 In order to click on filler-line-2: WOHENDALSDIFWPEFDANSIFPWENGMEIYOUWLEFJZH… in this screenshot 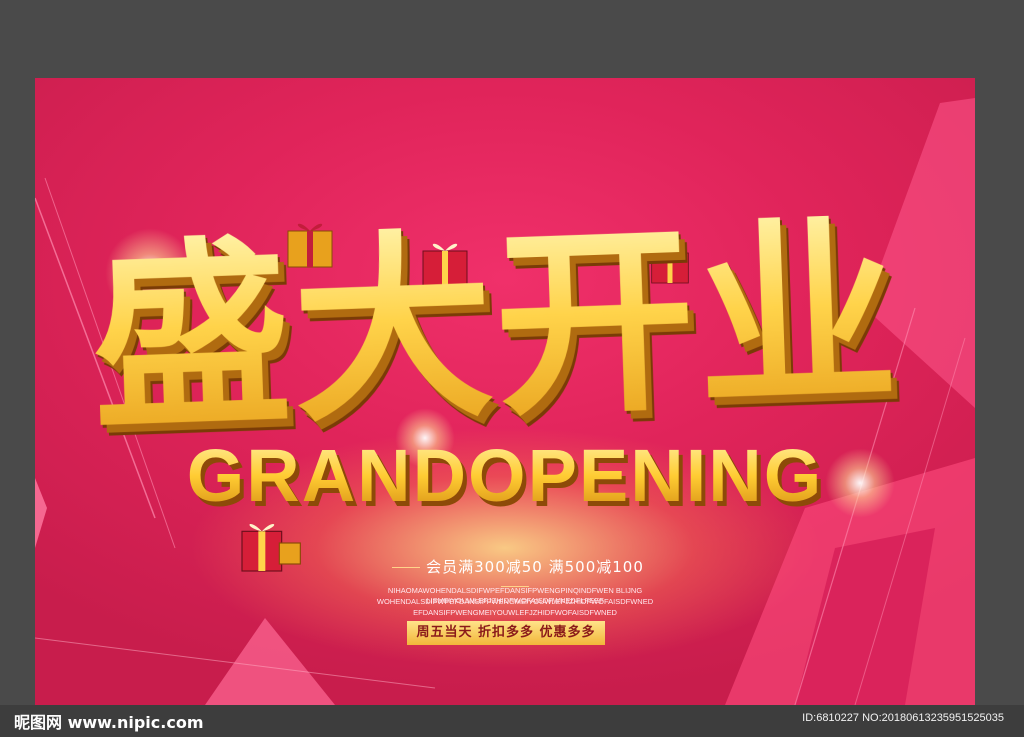, I will do `click(515, 601)`.